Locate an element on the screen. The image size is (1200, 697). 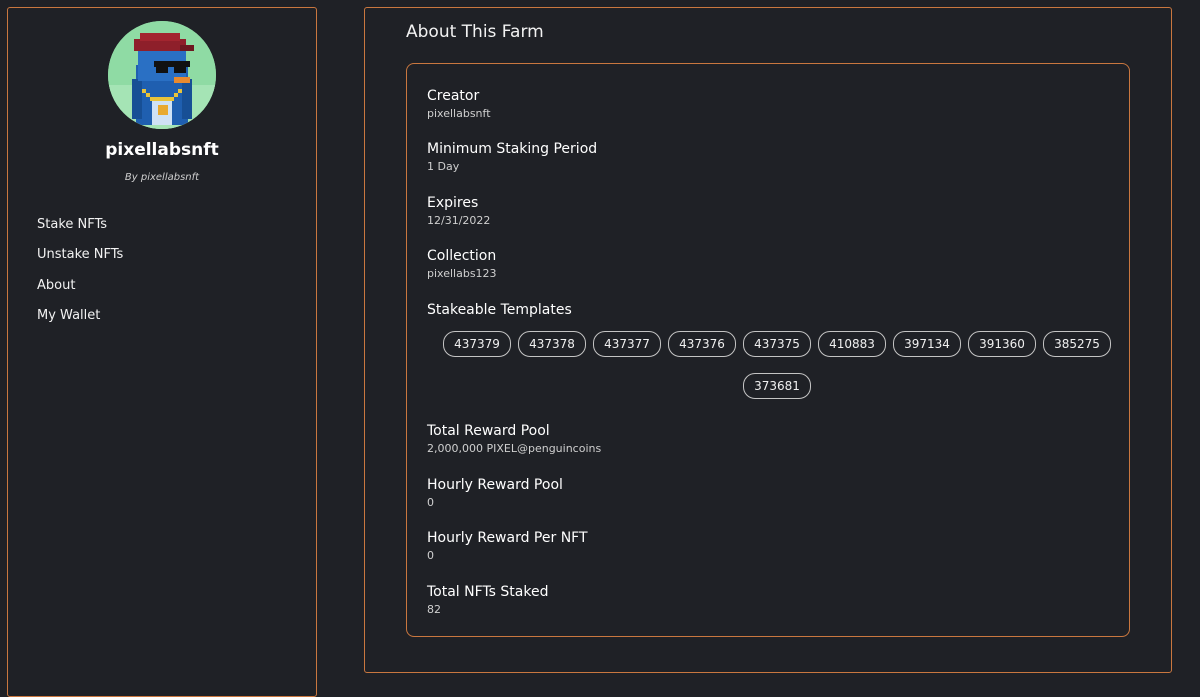
total-reward-pool-label: Total Reward Pool is located at coordinates (488, 431).